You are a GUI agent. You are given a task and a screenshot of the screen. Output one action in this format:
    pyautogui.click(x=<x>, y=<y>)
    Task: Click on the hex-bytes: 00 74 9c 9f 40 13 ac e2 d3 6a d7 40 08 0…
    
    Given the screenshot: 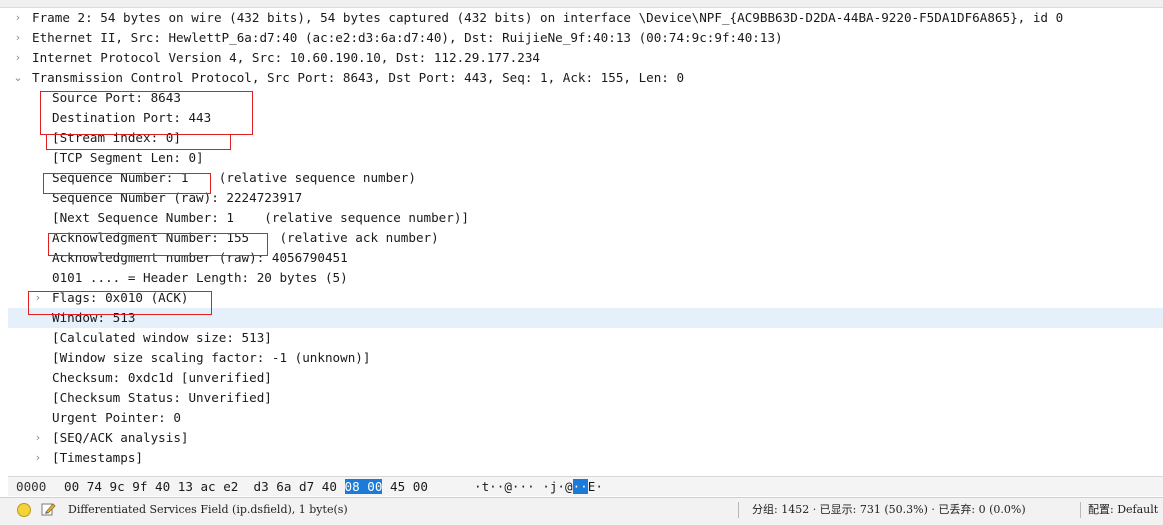 What is the action you would take?
    pyautogui.click(x=246, y=487)
    